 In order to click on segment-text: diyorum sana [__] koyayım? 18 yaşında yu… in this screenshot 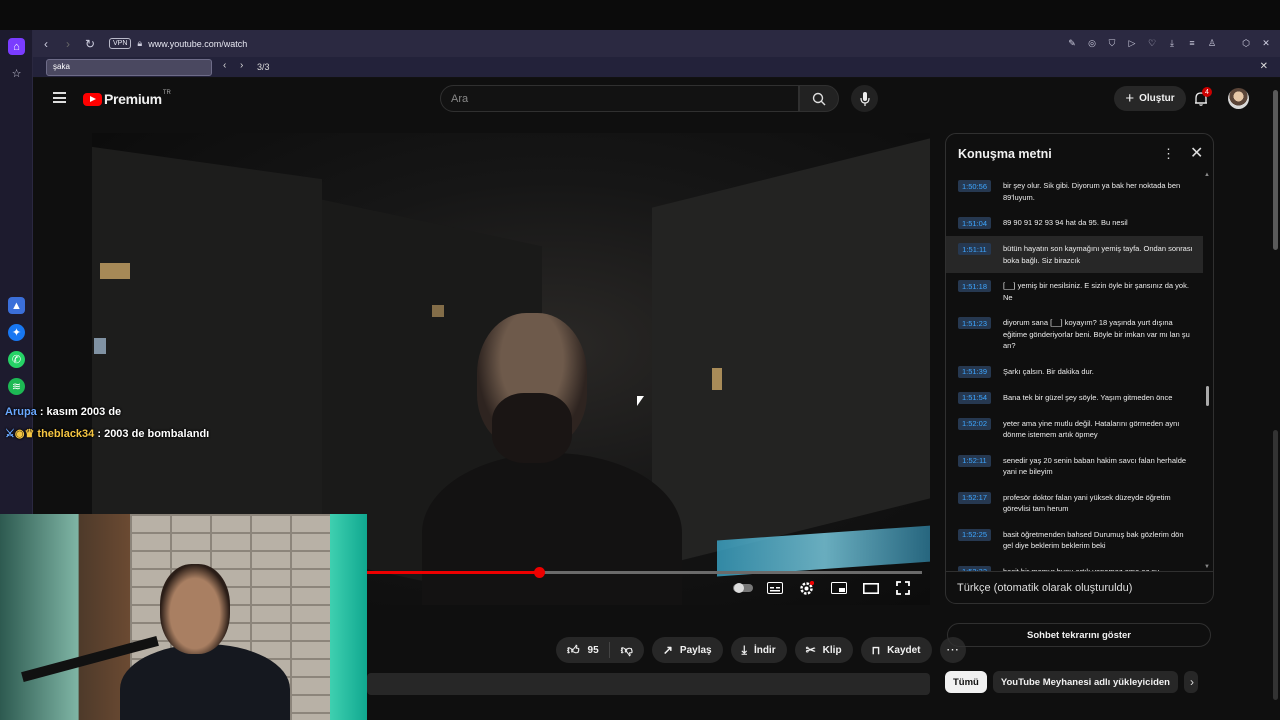, I will do `click(1096, 334)`.